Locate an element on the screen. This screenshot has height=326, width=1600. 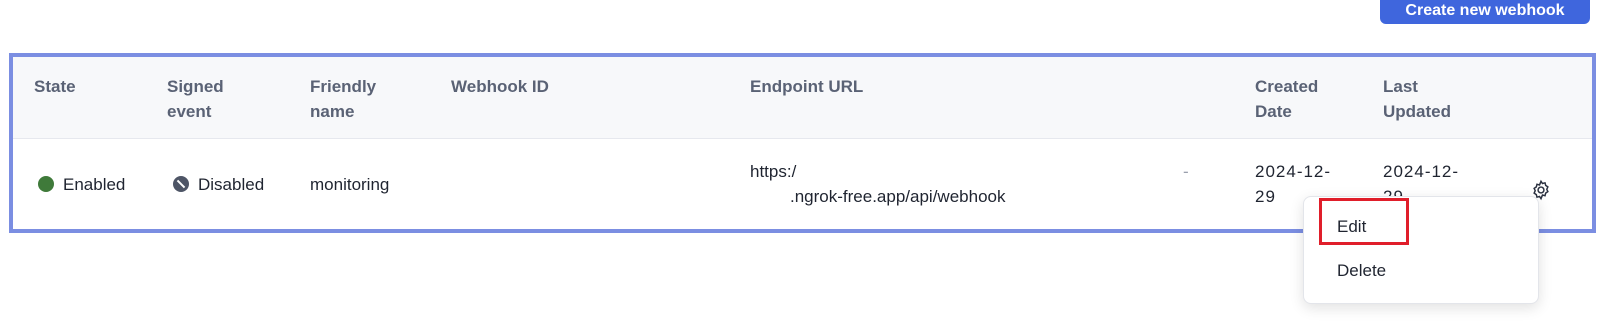
header-created-date: Created Date is located at coordinates (1287, 99).